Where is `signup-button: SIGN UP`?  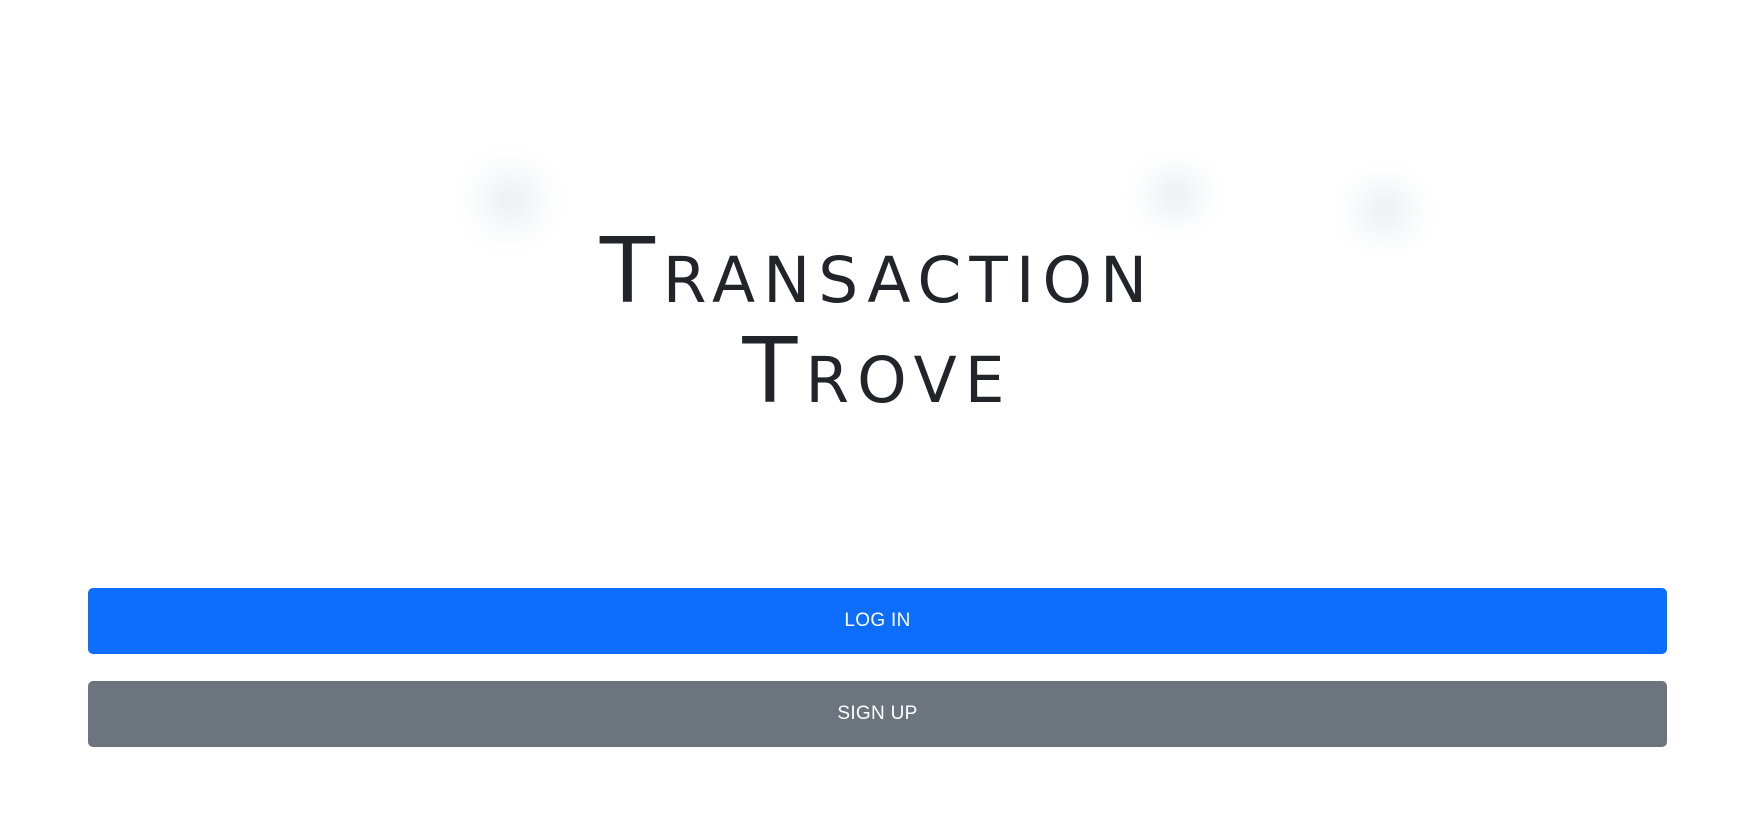 signup-button: SIGN UP is located at coordinates (877, 714).